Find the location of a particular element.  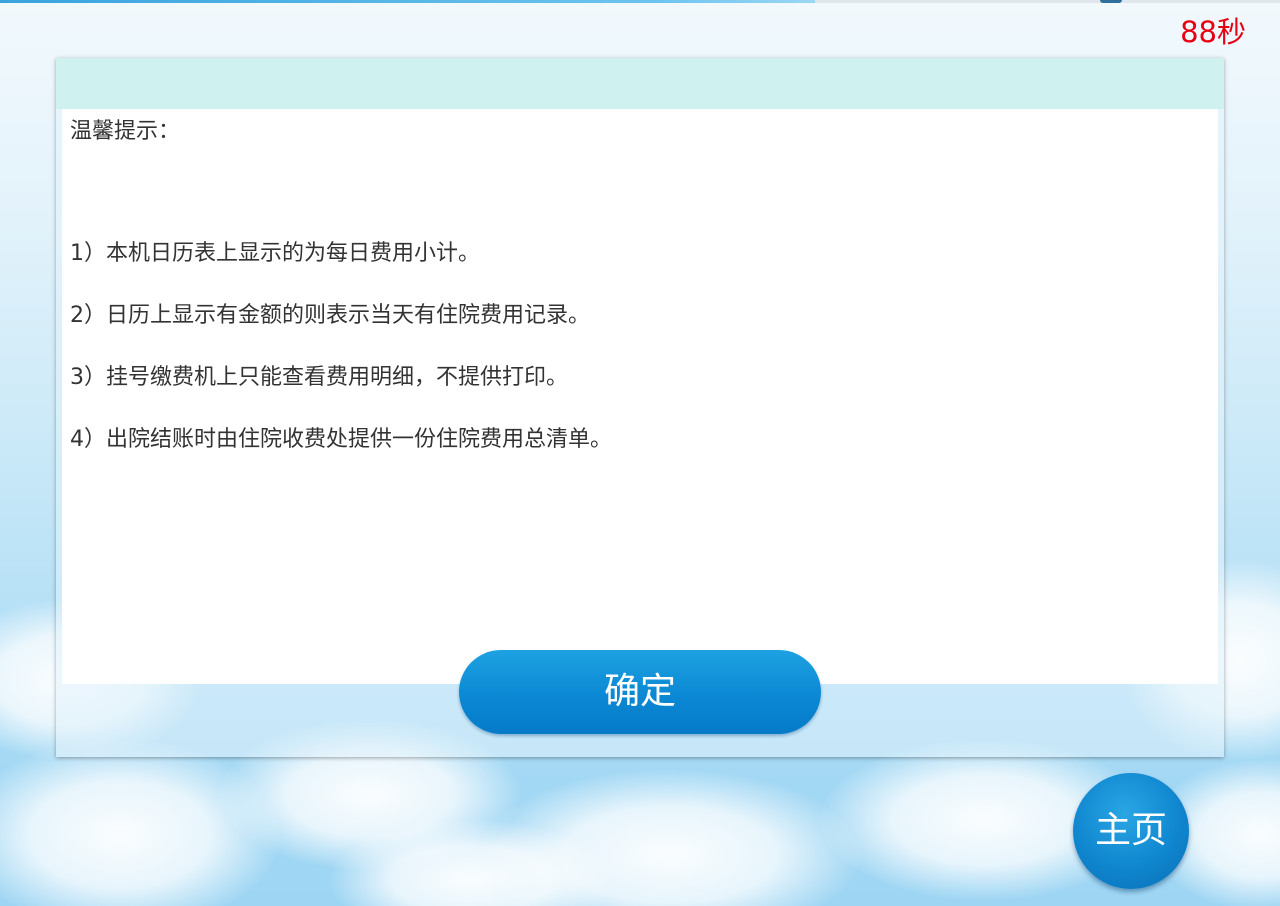

notice-line-3: 3）挂号缴费机上只能查看费用明细，不提供打印。 is located at coordinates (319, 377).